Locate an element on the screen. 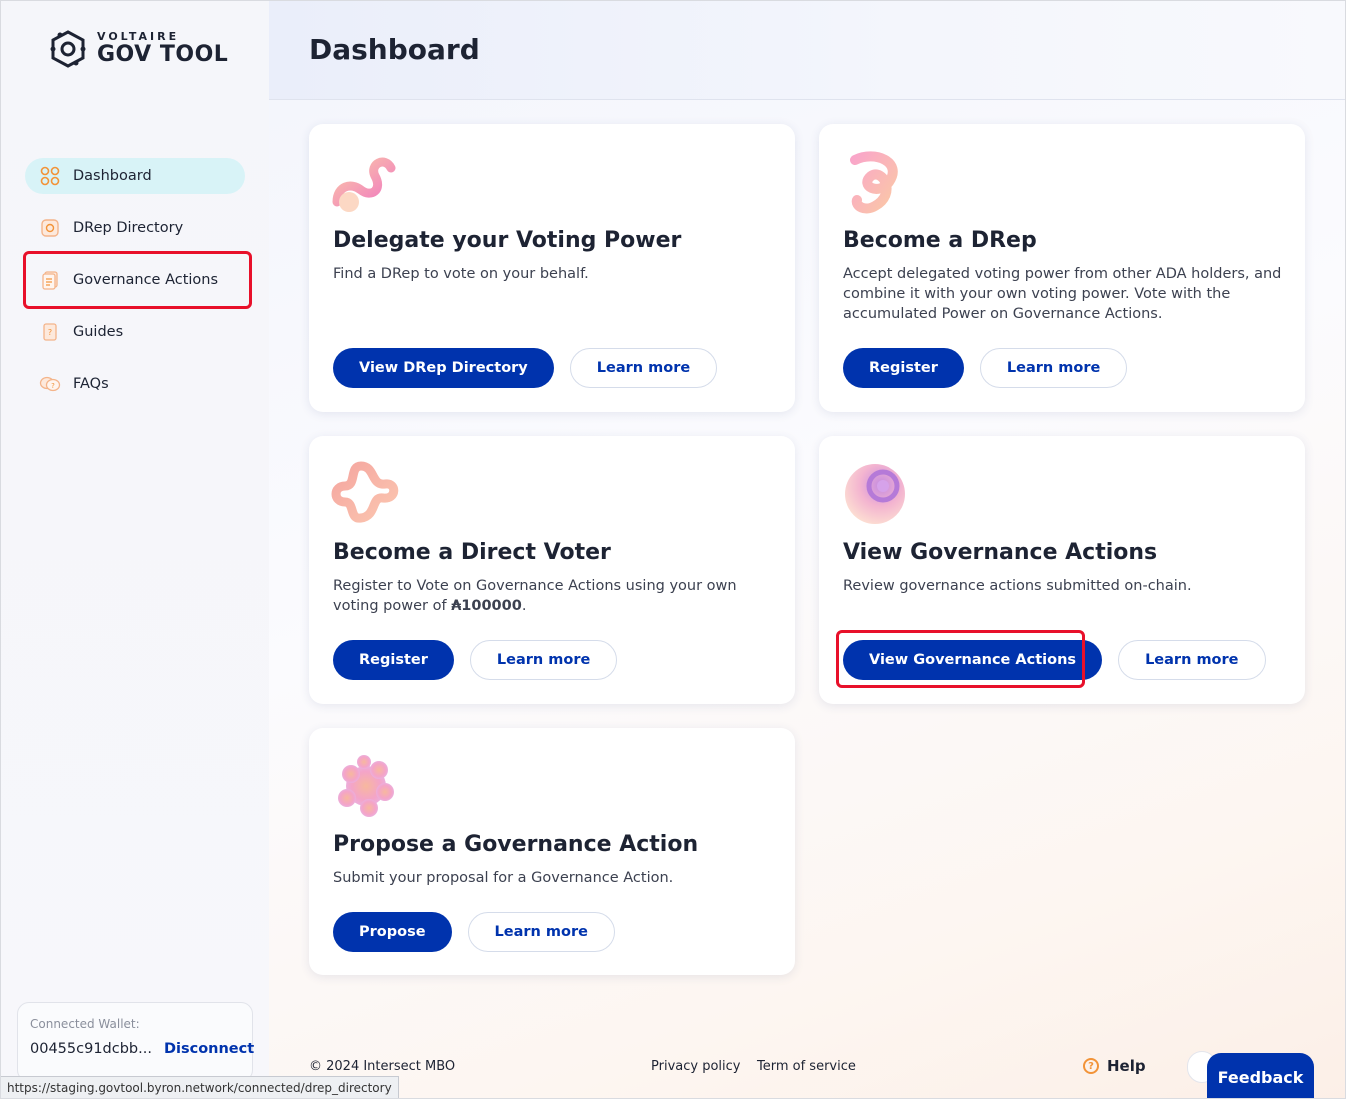  sidebar-item-faqs: ? FAQs is located at coordinates (135, 384).